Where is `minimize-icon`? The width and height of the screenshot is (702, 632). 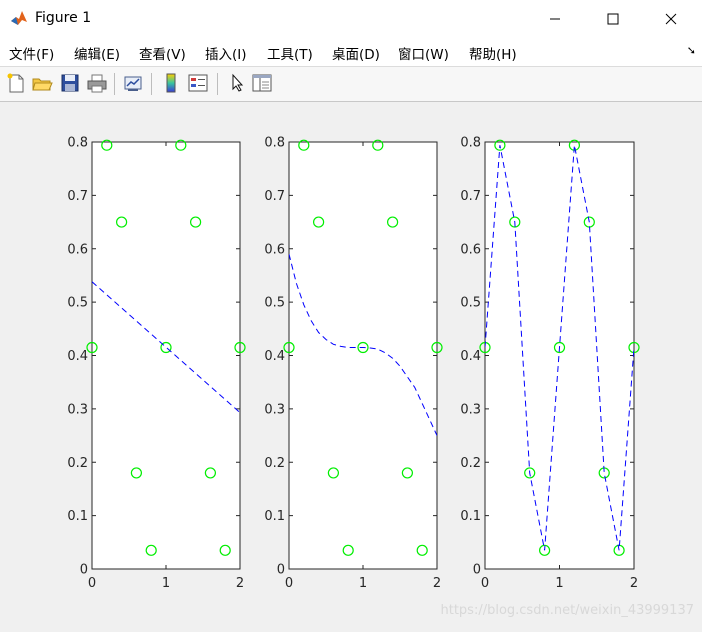 minimize-icon is located at coordinates (555, 19).